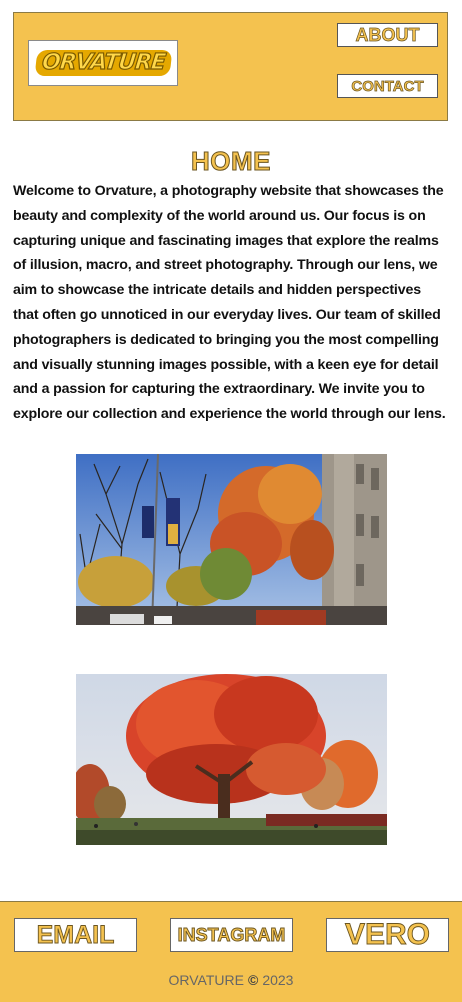  I want to click on autumn-street-trees-photo, so click(231, 539).